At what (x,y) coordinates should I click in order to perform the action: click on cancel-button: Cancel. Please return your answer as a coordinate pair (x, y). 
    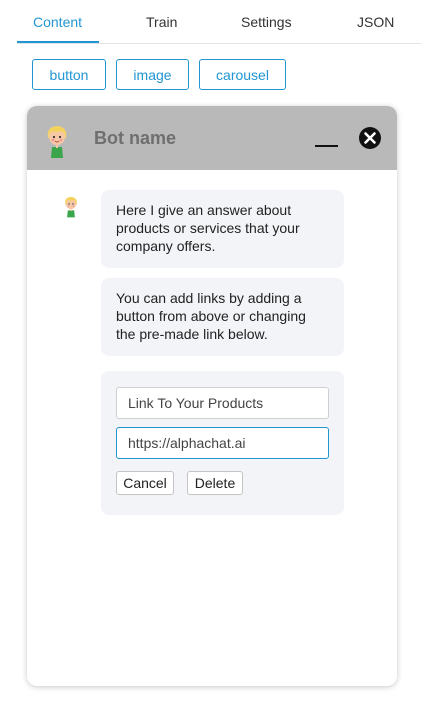
    Looking at the image, I should click on (145, 483).